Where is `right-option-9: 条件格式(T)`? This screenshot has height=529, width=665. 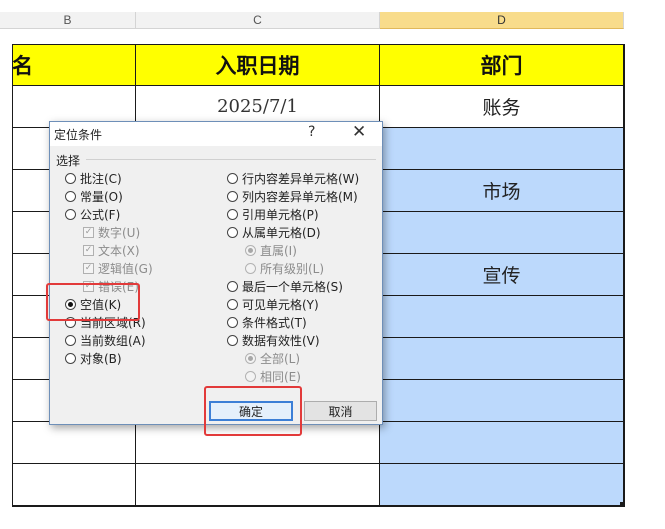 right-option-9: 条件格式(T) is located at coordinates (267, 322).